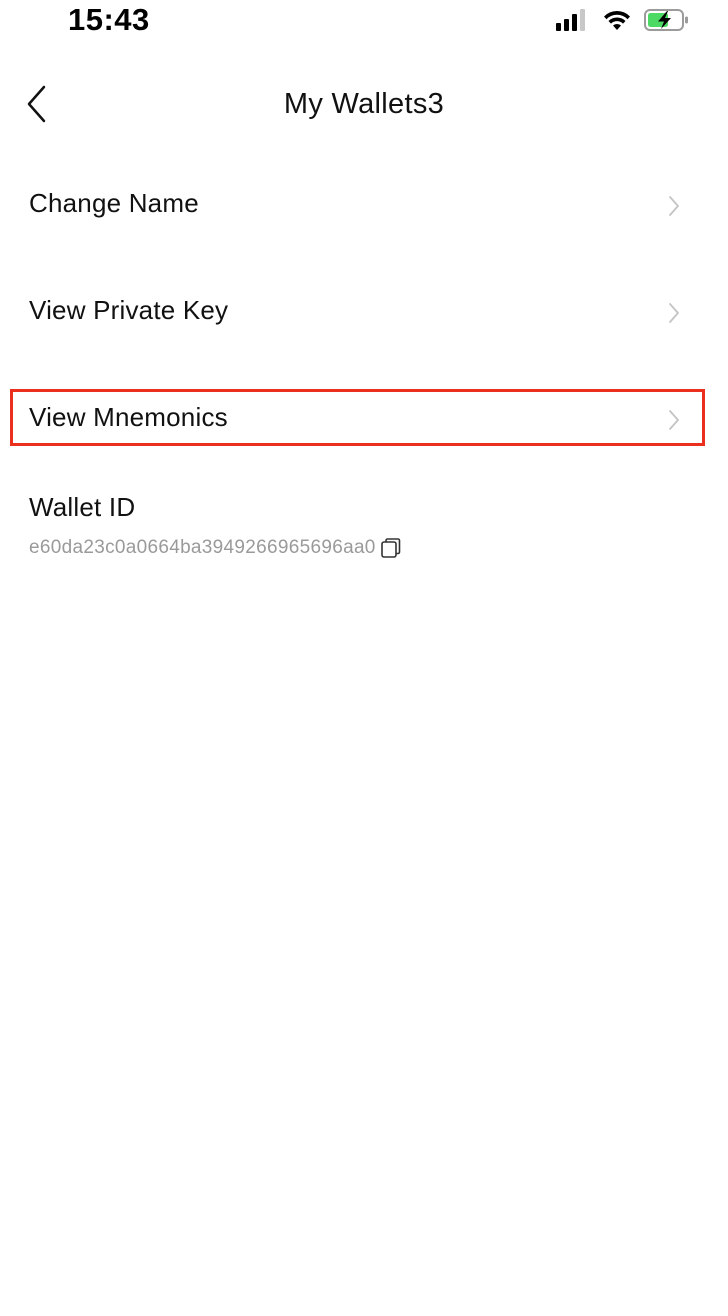 This screenshot has height=1316, width=728. I want to click on status-bar: 15:43, so click(364, 22).